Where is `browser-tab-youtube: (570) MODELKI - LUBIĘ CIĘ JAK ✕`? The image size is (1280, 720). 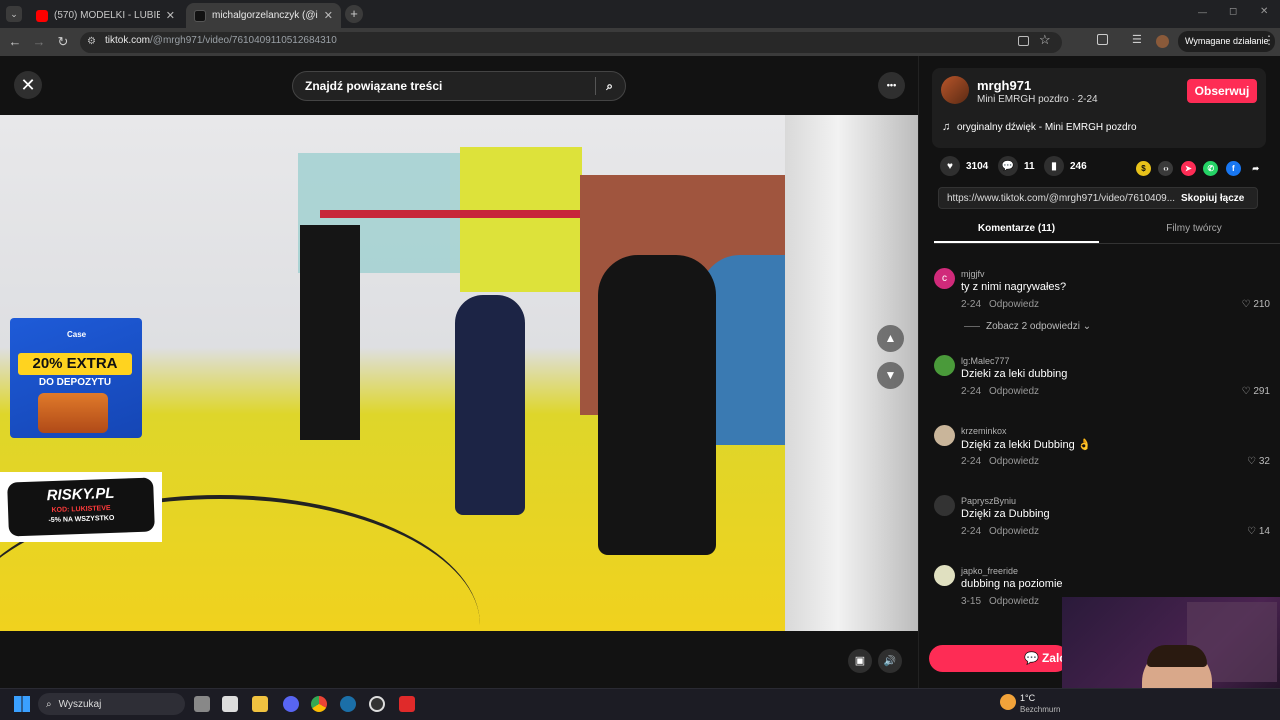
browser-tab-youtube: (570) MODELKI - LUBIĘ CIĘ JAK ✕ is located at coordinates (105, 15).